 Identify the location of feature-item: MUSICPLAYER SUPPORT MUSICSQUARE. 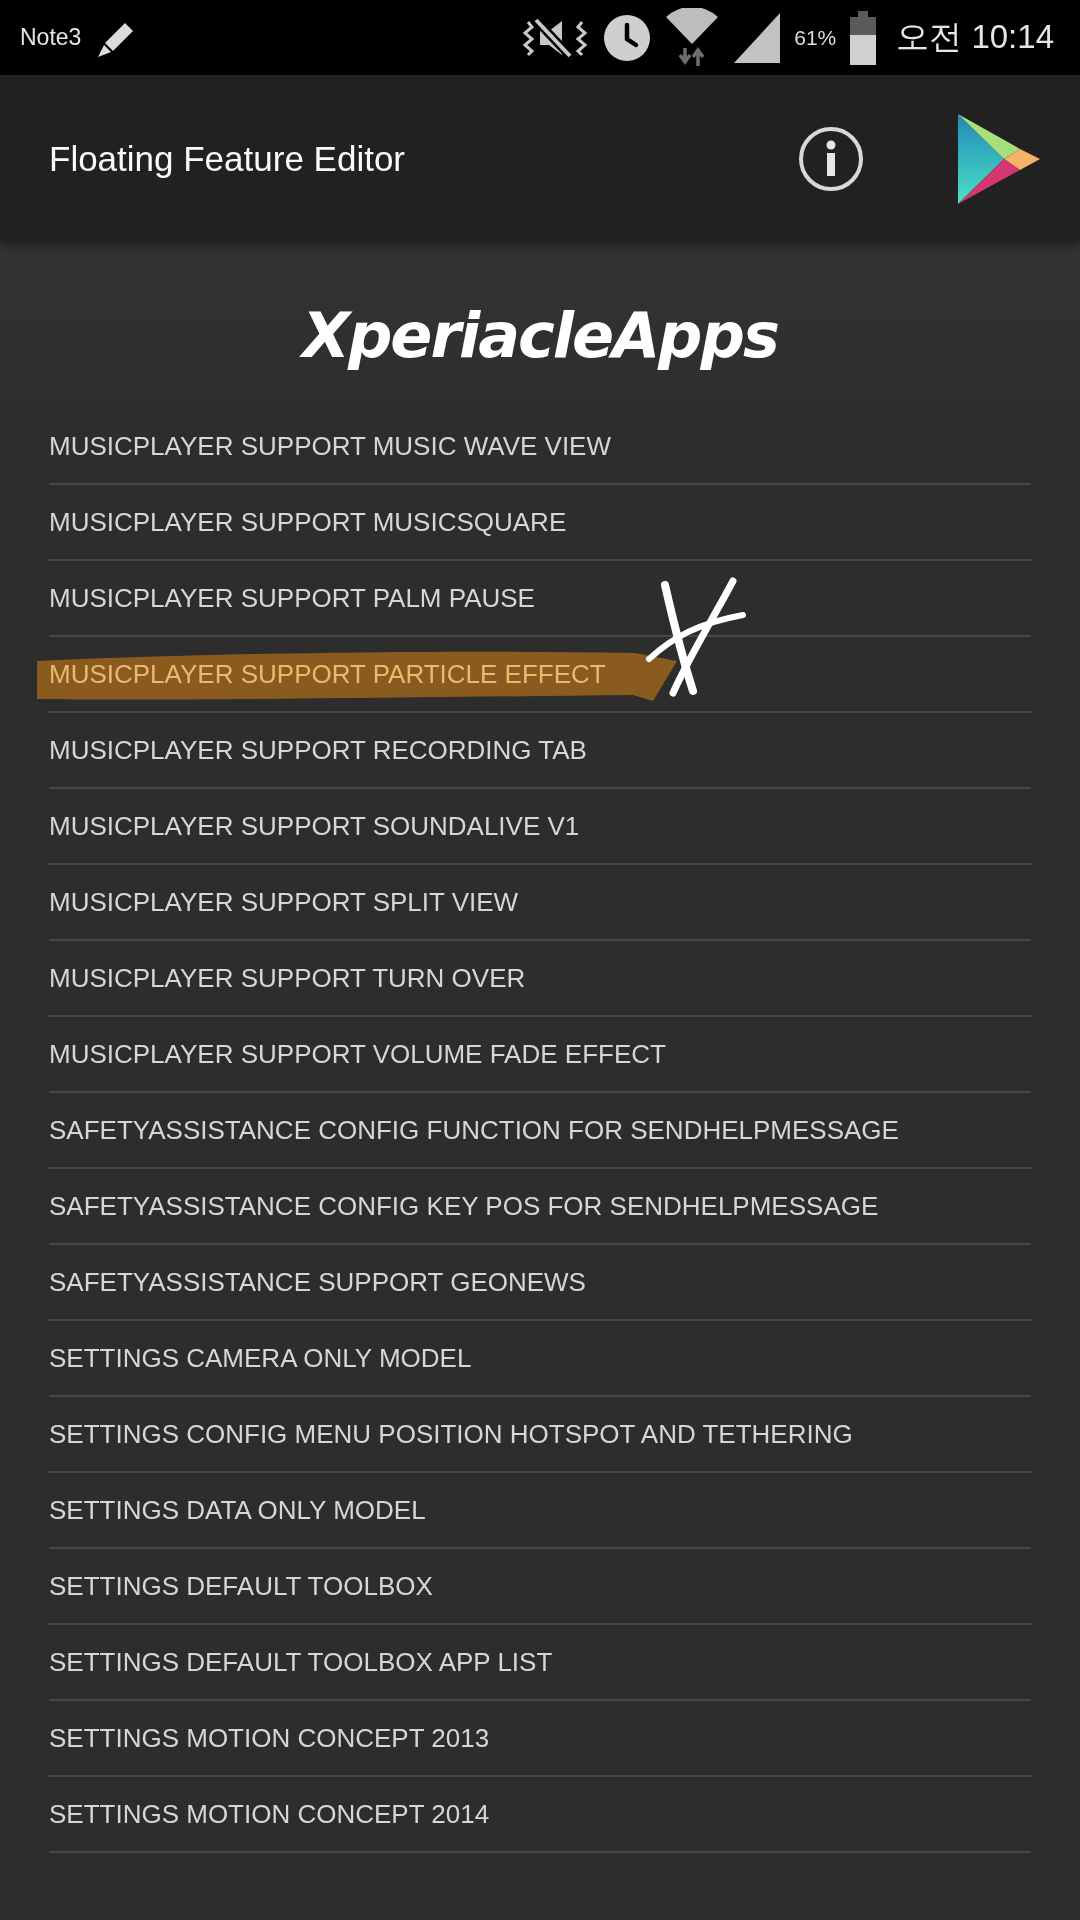
(308, 522).